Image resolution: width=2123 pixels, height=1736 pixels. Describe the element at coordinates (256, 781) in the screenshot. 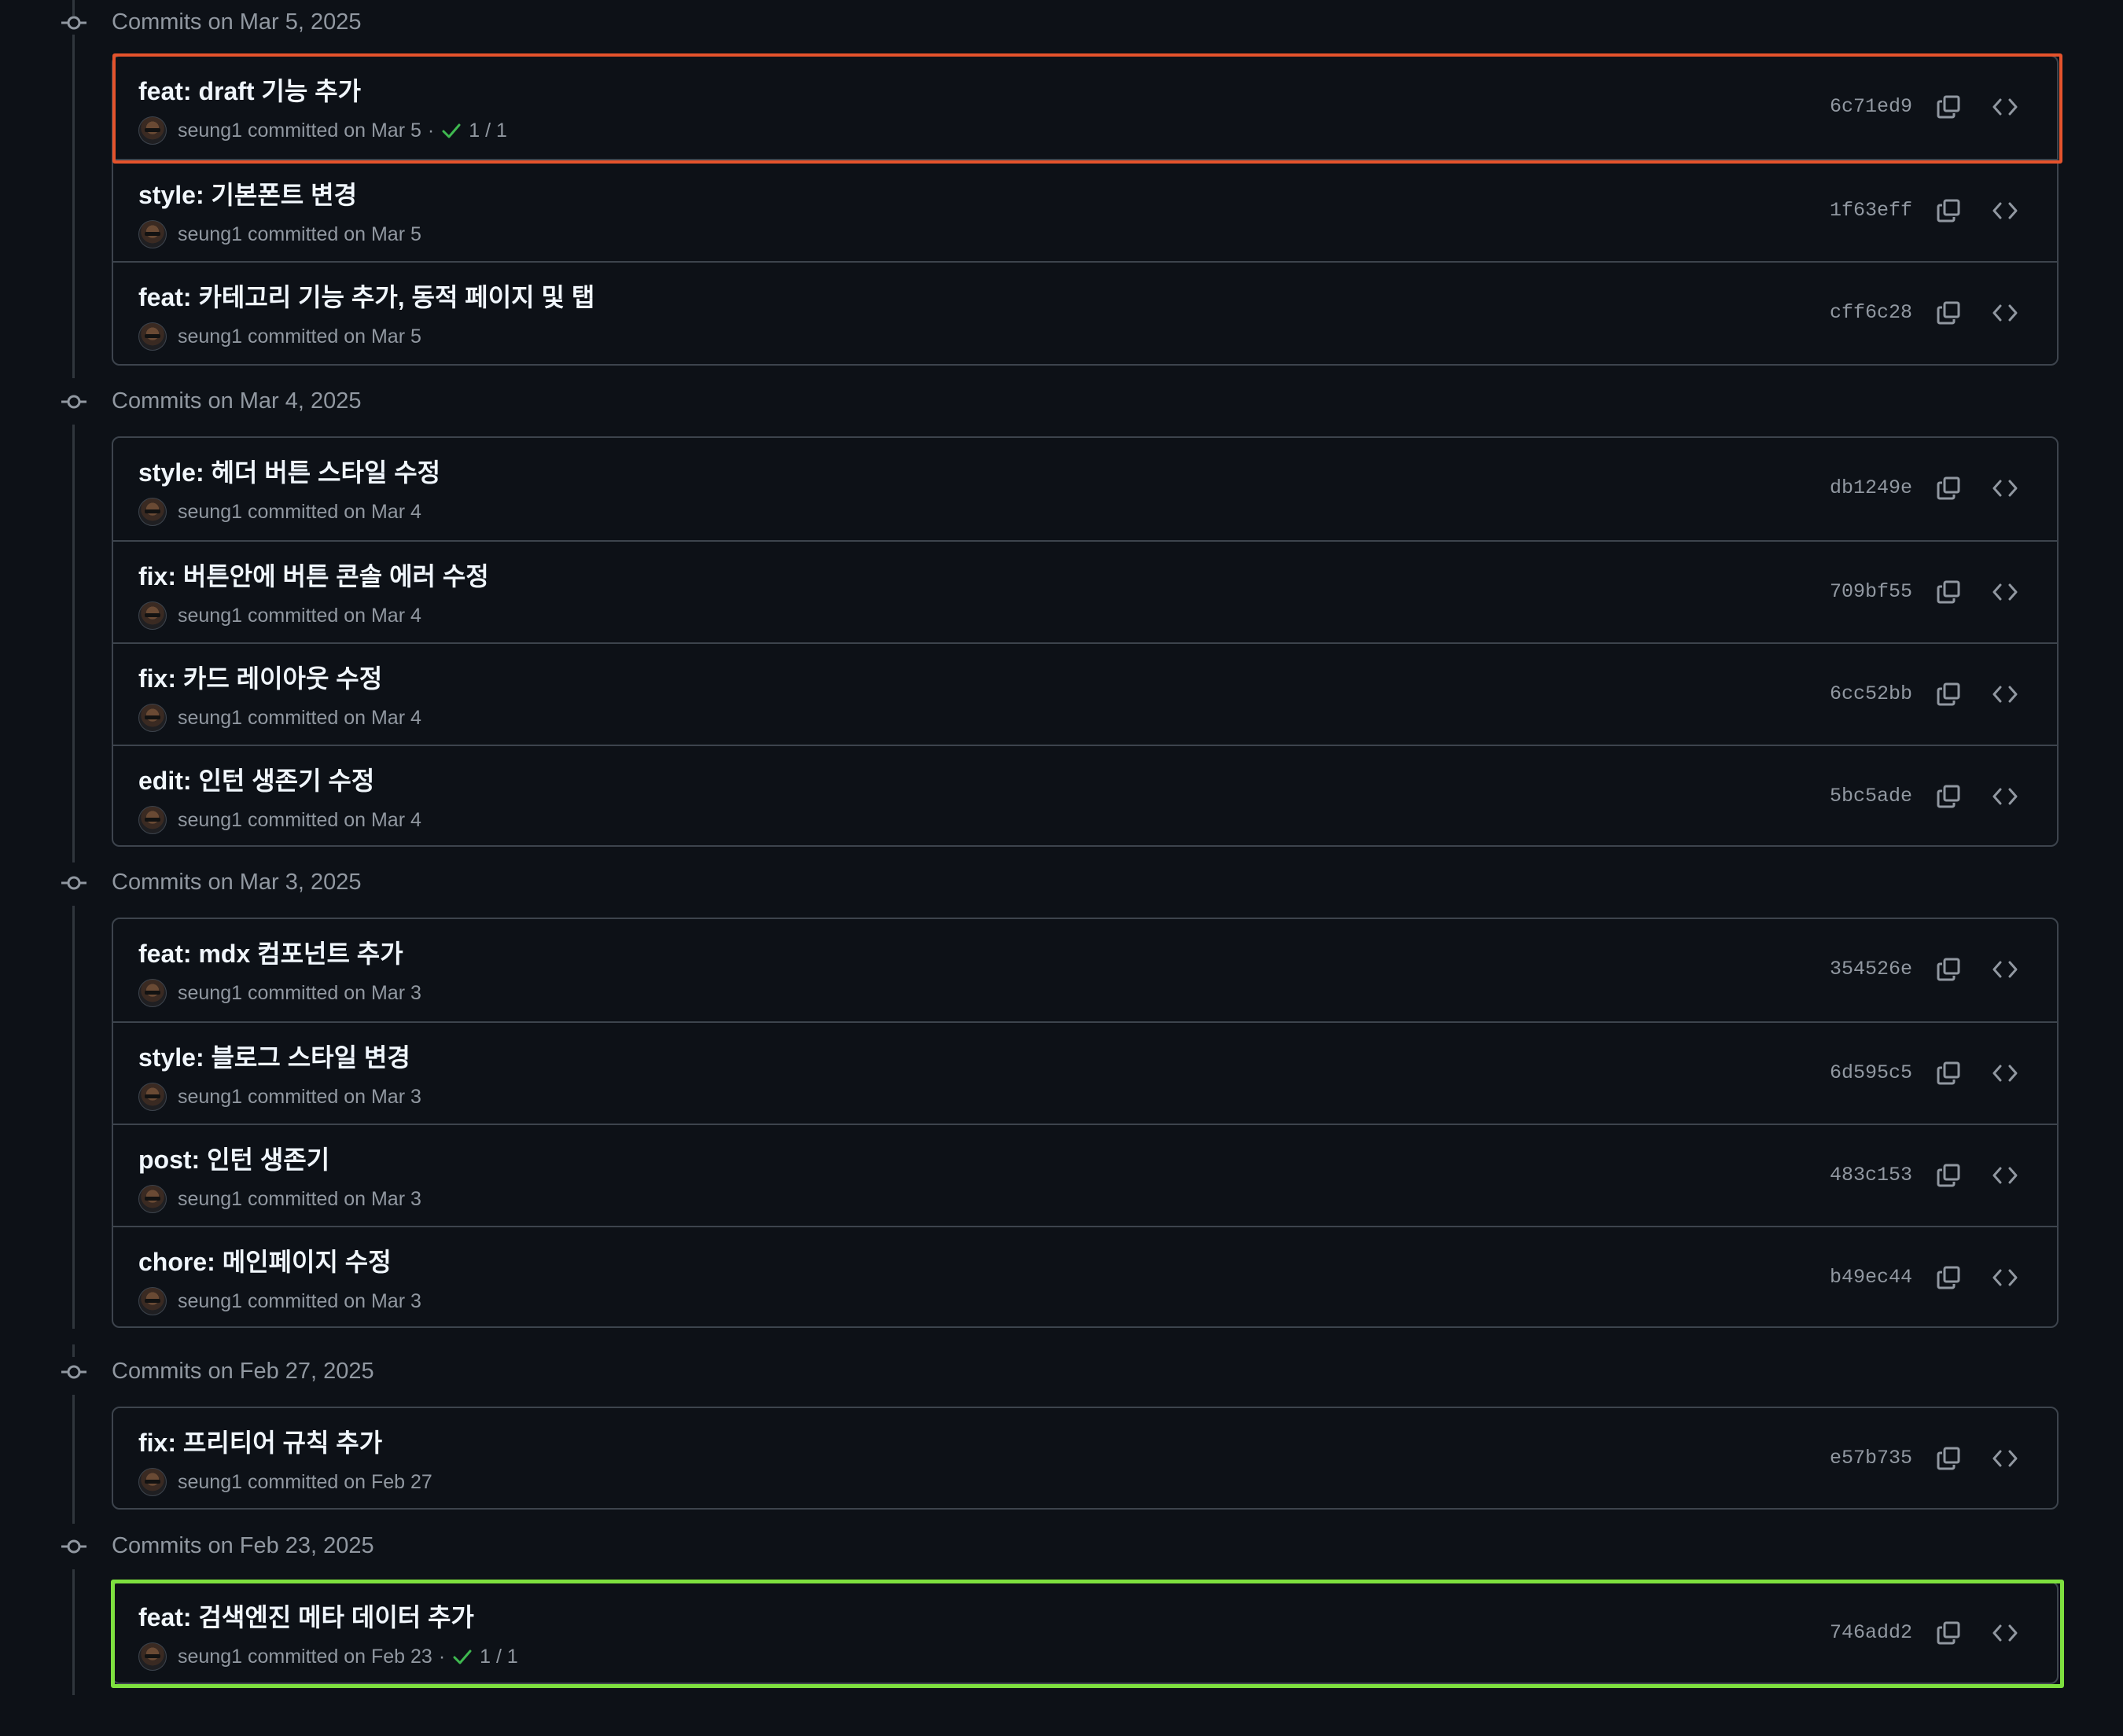

I see `commit-message-link: edit: 인턴 생존기 수정` at that location.